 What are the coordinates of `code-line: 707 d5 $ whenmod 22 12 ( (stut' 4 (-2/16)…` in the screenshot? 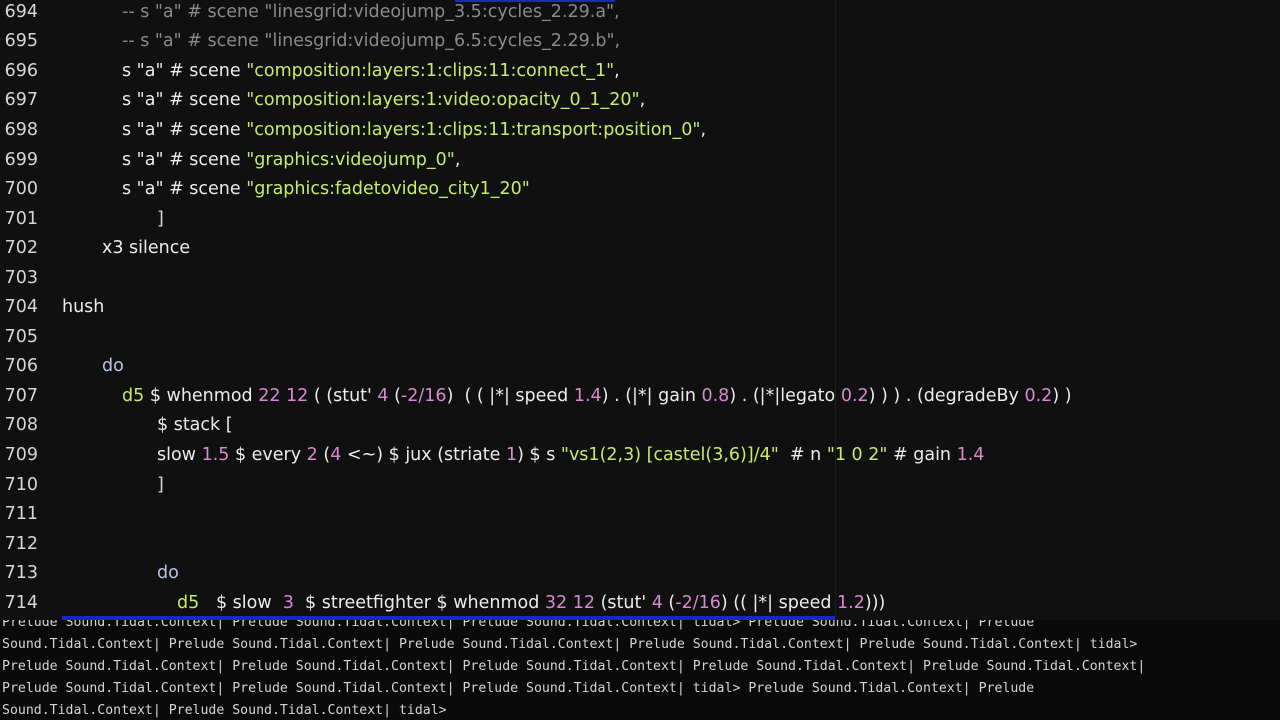 It's located at (640, 396).